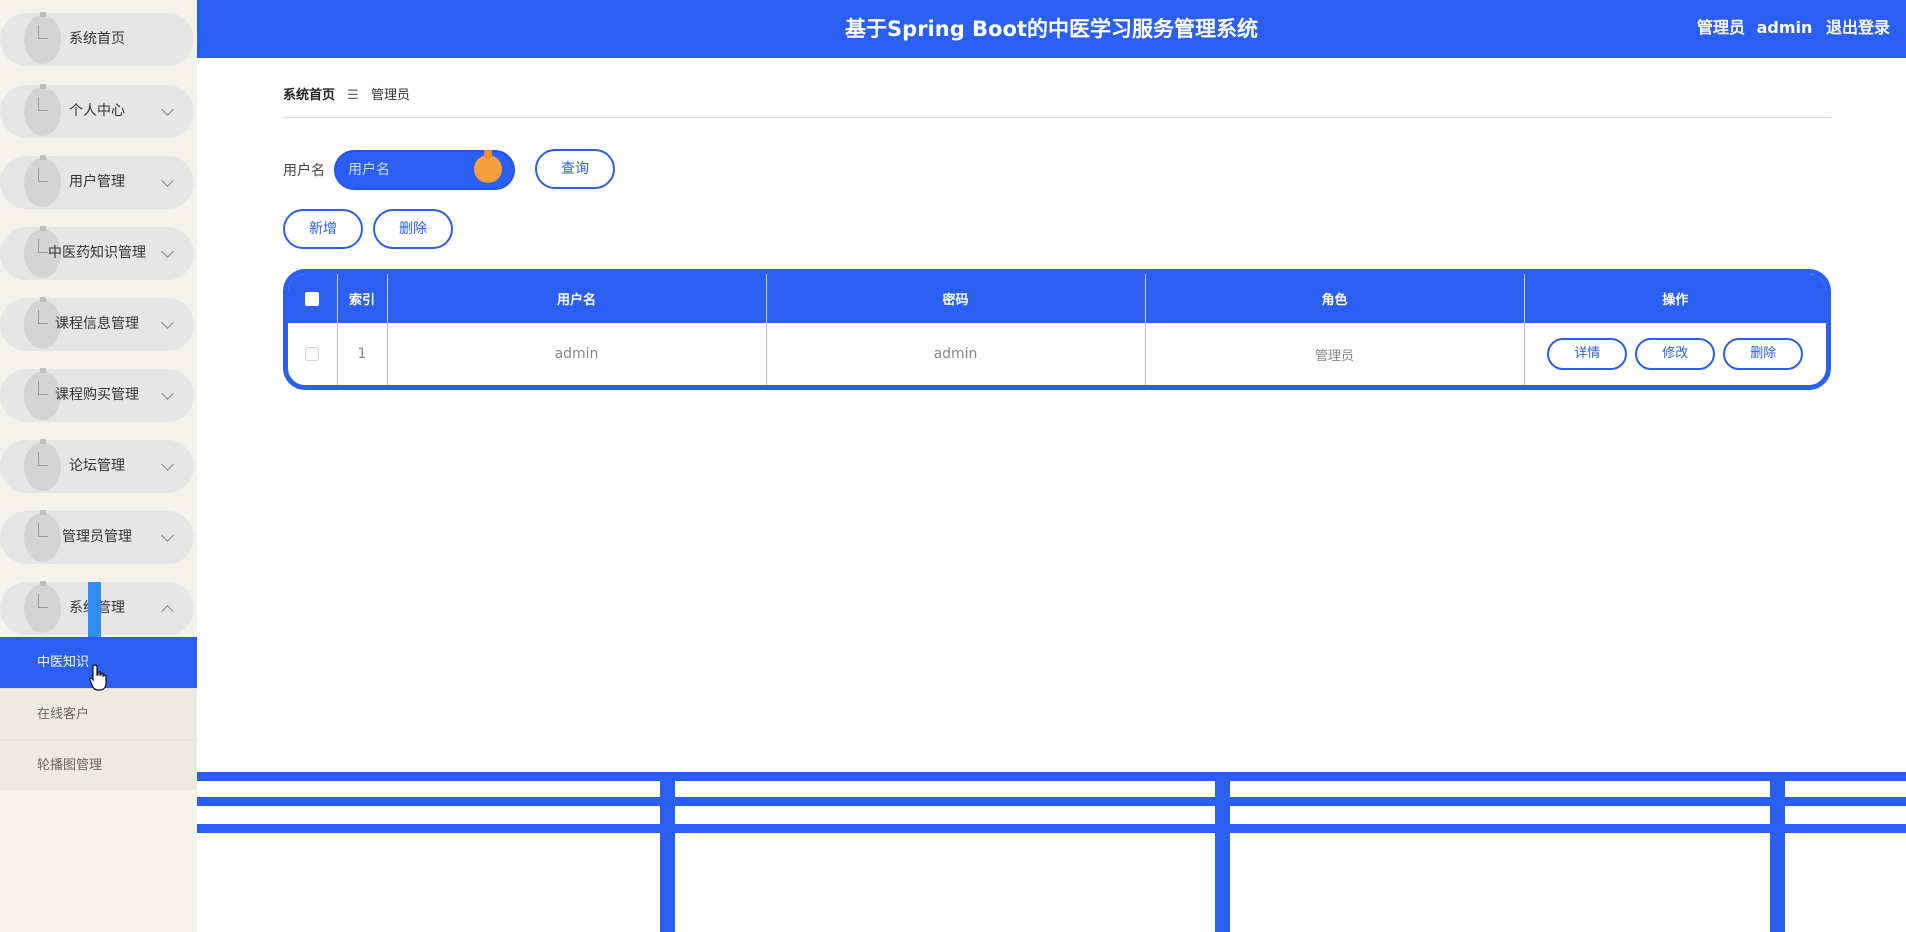 The width and height of the screenshot is (1906, 932). Describe the element at coordinates (362, 354) in the screenshot. I see `cell-index: 1` at that location.